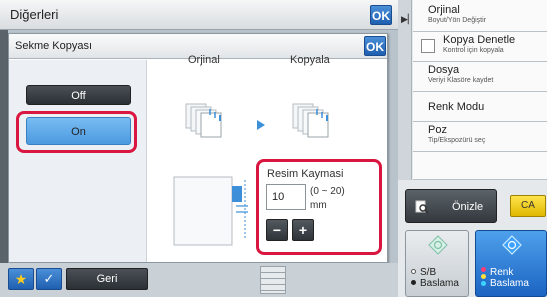 This screenshot has height=297, width=547. Describe the element at coordinates (76, 132) in the screenshot. I see `on-highlight-frame` at that location.